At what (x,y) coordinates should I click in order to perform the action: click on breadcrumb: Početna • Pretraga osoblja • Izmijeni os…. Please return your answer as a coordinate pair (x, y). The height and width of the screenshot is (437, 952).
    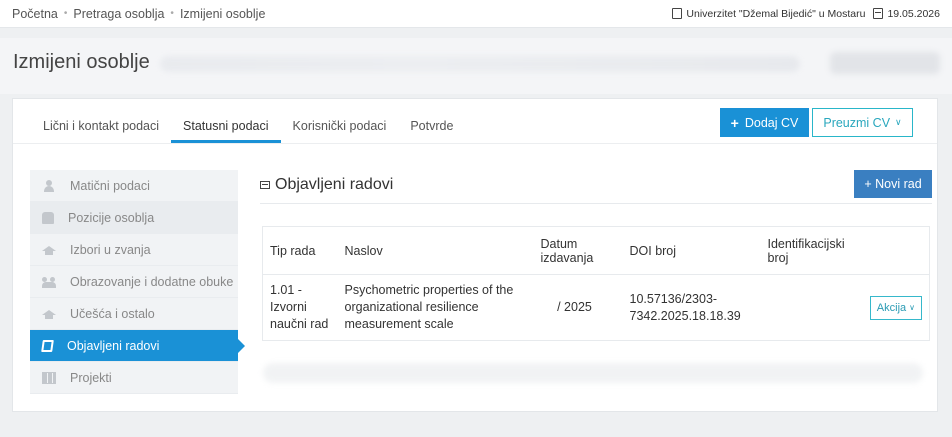
    Looking at the image, I should click on (138, 14).